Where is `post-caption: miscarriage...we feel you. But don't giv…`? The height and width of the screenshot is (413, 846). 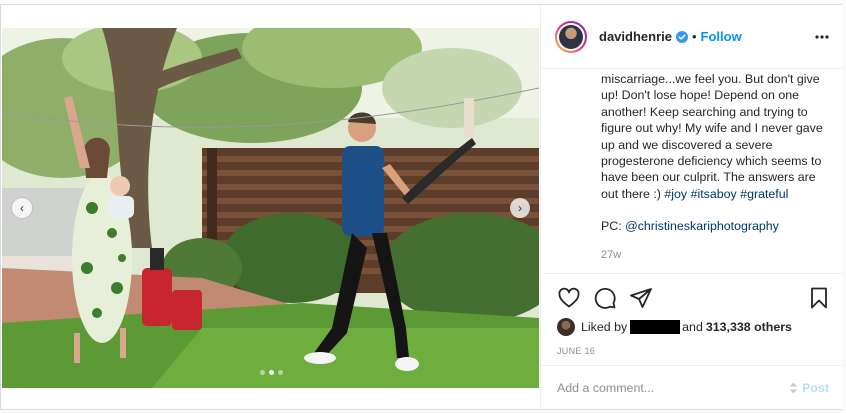 post-caption: miscarriage...we feel you. But don't giv… is located at coordinates (714, 169).